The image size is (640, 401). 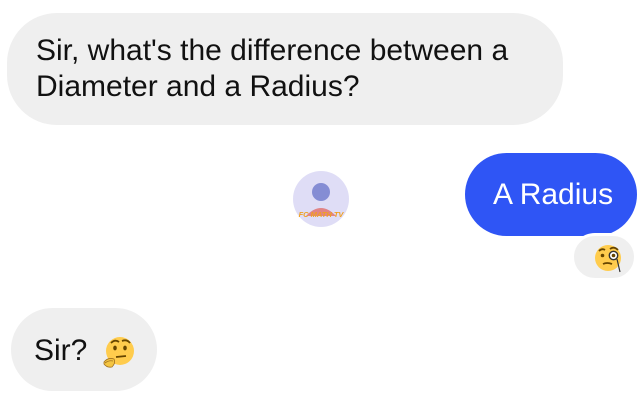 I want to click on message-text: Sir?, so click(x=61, y=350).